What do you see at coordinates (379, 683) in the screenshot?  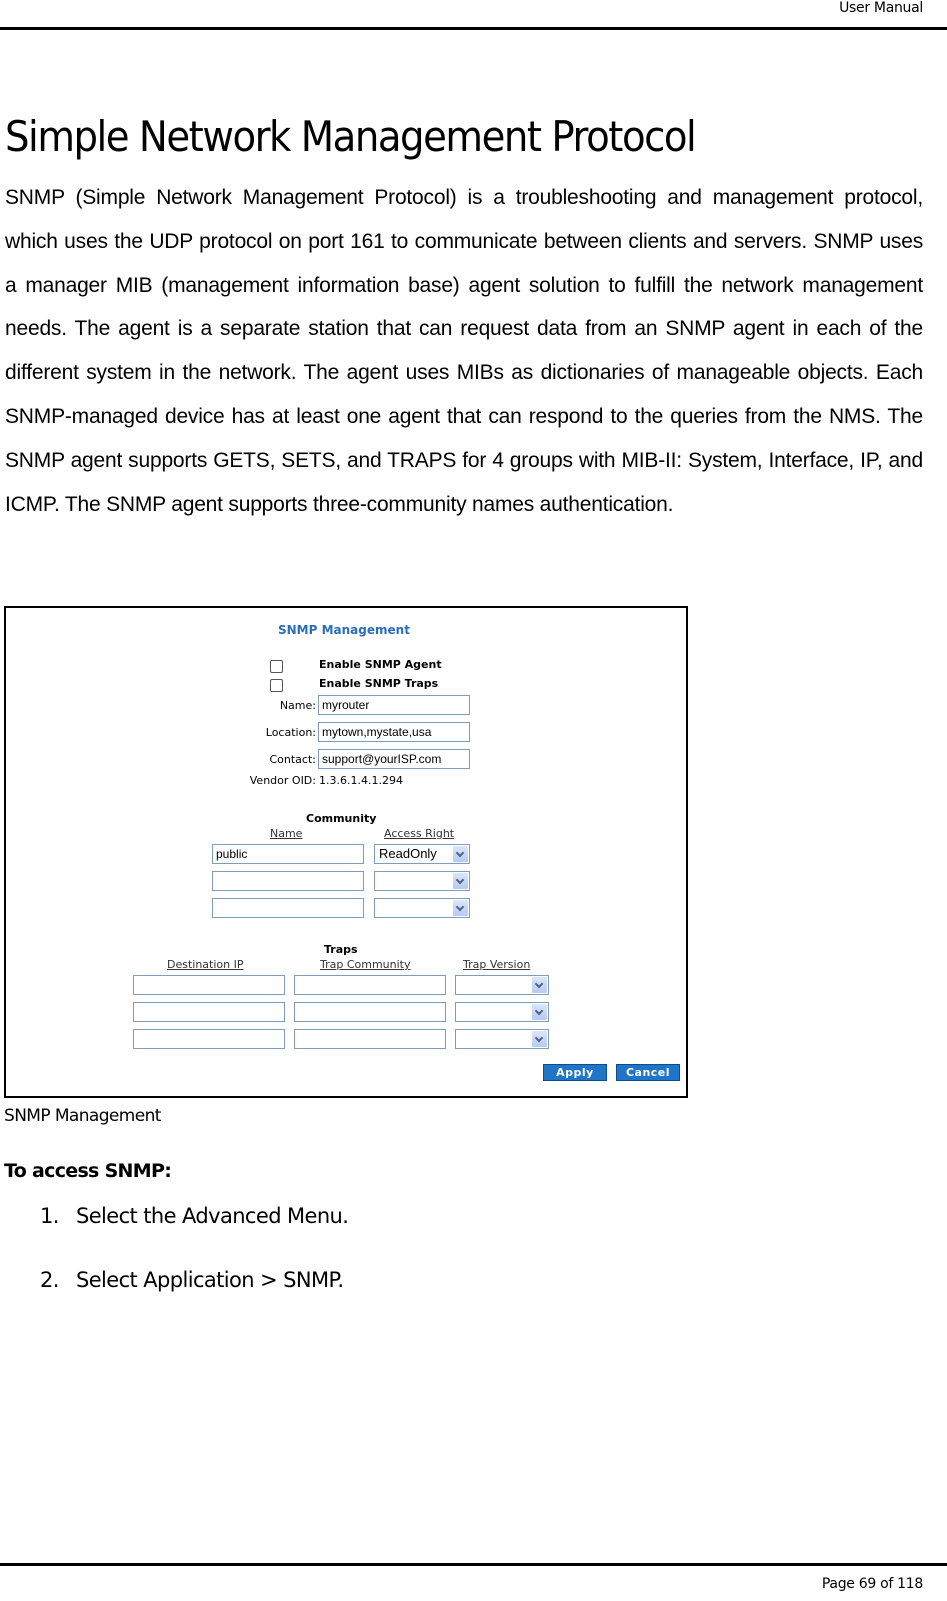 I see `enable-snmp-traps-label: Enable SNMP Traps` at bounding box center [379, 683].